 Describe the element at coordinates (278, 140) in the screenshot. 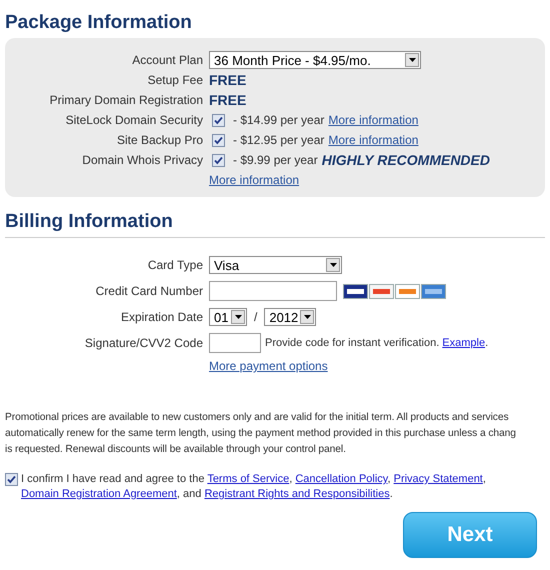

I see `price-text: - $12.95 per year` at that location.